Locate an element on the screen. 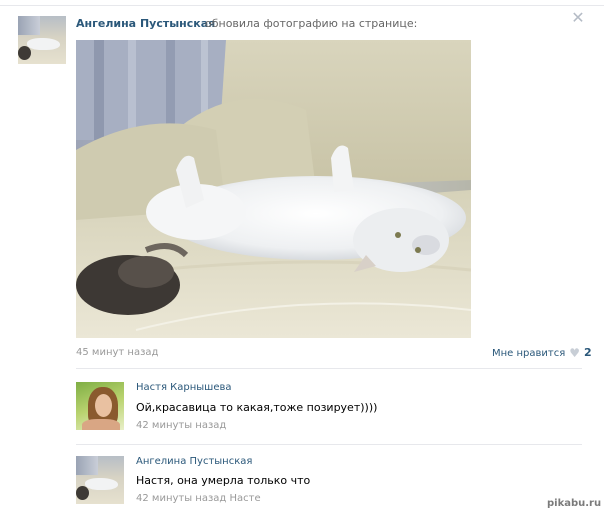 The height and width of the screenshot is (515, 604). like-button: Мне нравится ♥ 2 is located at coordinates (542, 353).